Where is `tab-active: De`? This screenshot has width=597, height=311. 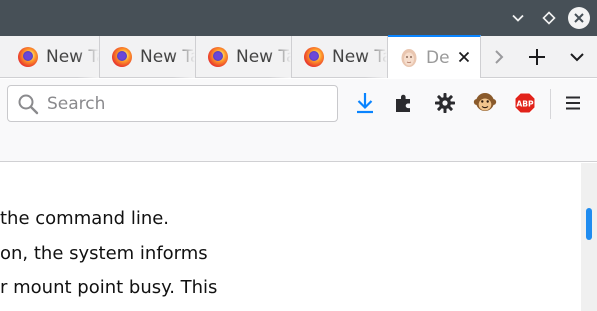
tab-active: De is located at coordinates (434, 56).